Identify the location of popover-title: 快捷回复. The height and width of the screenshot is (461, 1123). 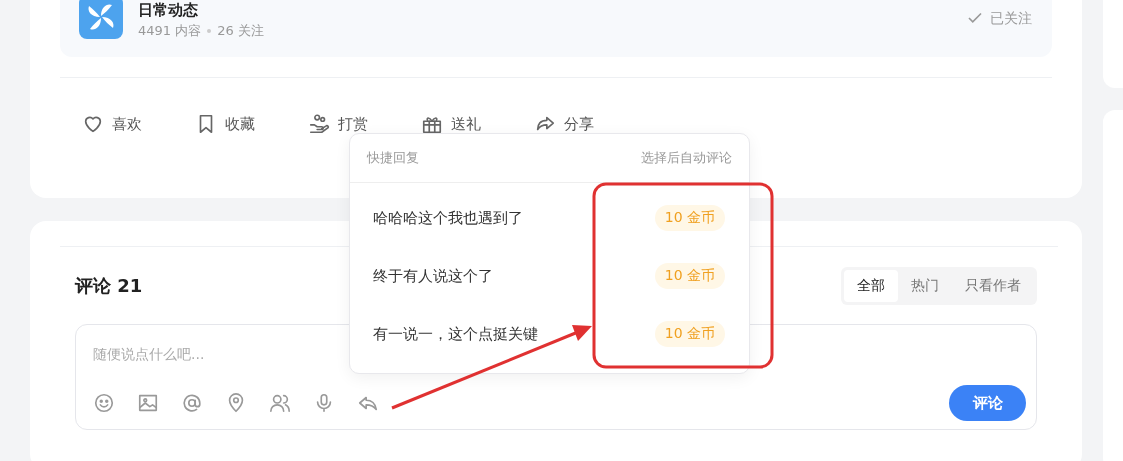
(393, 158).